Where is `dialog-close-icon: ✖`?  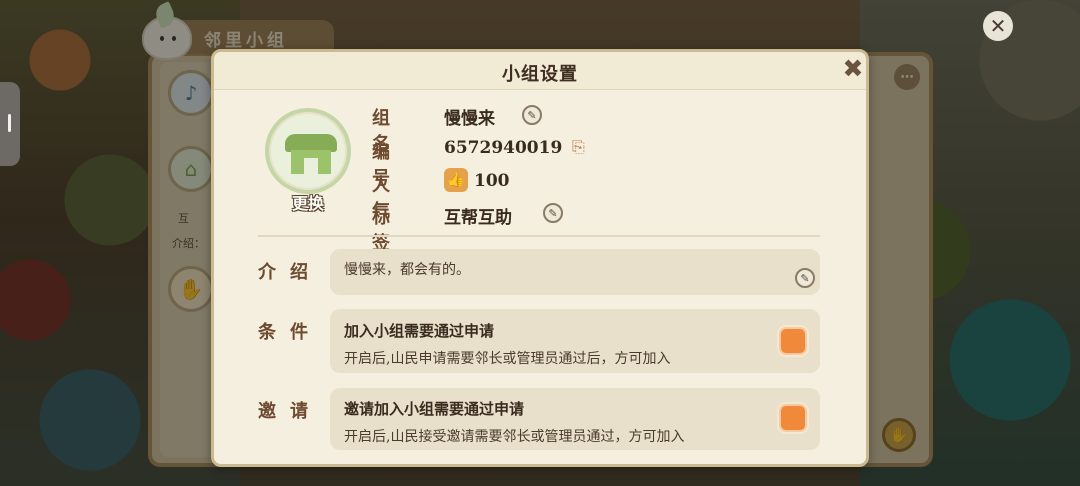
dialog-close-icon: ✖ is located at coordinates (853, 68).